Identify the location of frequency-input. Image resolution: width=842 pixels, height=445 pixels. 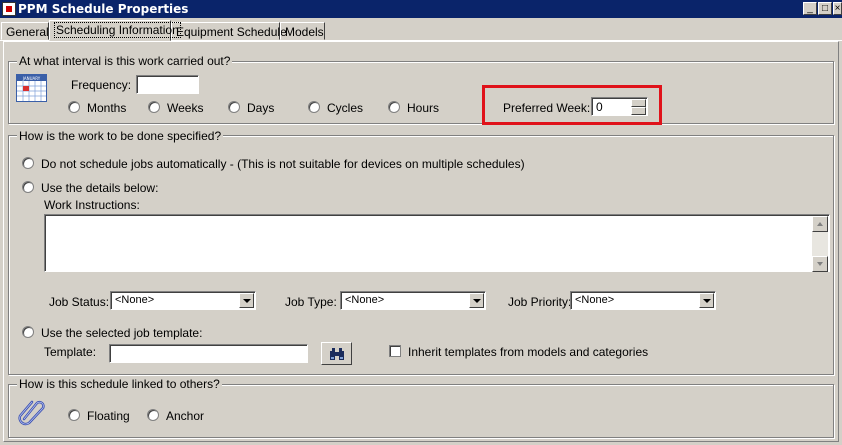
(167, 84).